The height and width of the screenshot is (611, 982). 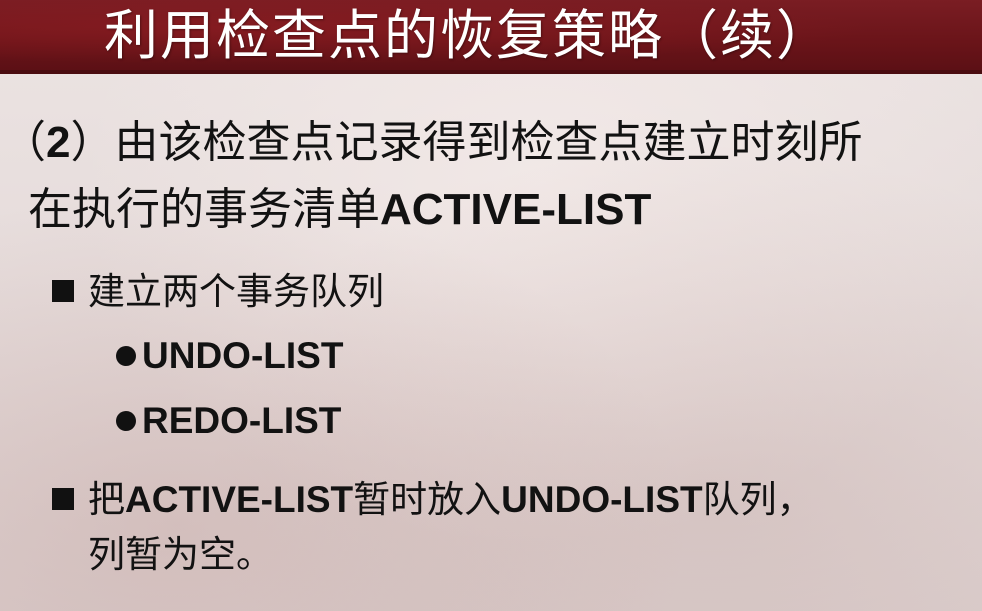 I want to click on bullet-2-active-list: ACTIVE-LIST, so click(x=239, y=499).